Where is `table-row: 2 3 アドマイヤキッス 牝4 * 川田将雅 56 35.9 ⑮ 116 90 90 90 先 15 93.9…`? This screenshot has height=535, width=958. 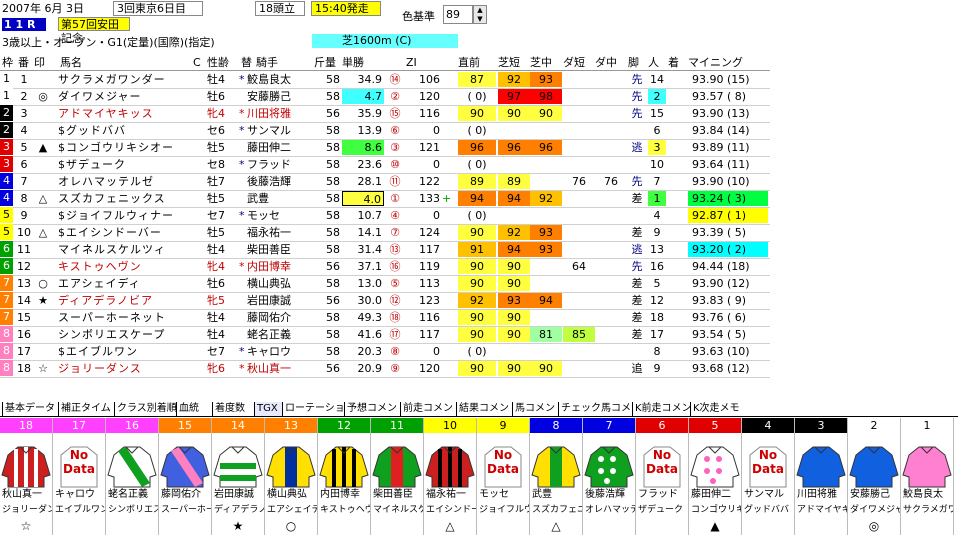 table-row: 2 3 アドマイヤキッス 牝4 * 川田将雅 56 35.9 ⑮ 116 90 90 90 先 15 93.9… is located at coordinates (385, 113).